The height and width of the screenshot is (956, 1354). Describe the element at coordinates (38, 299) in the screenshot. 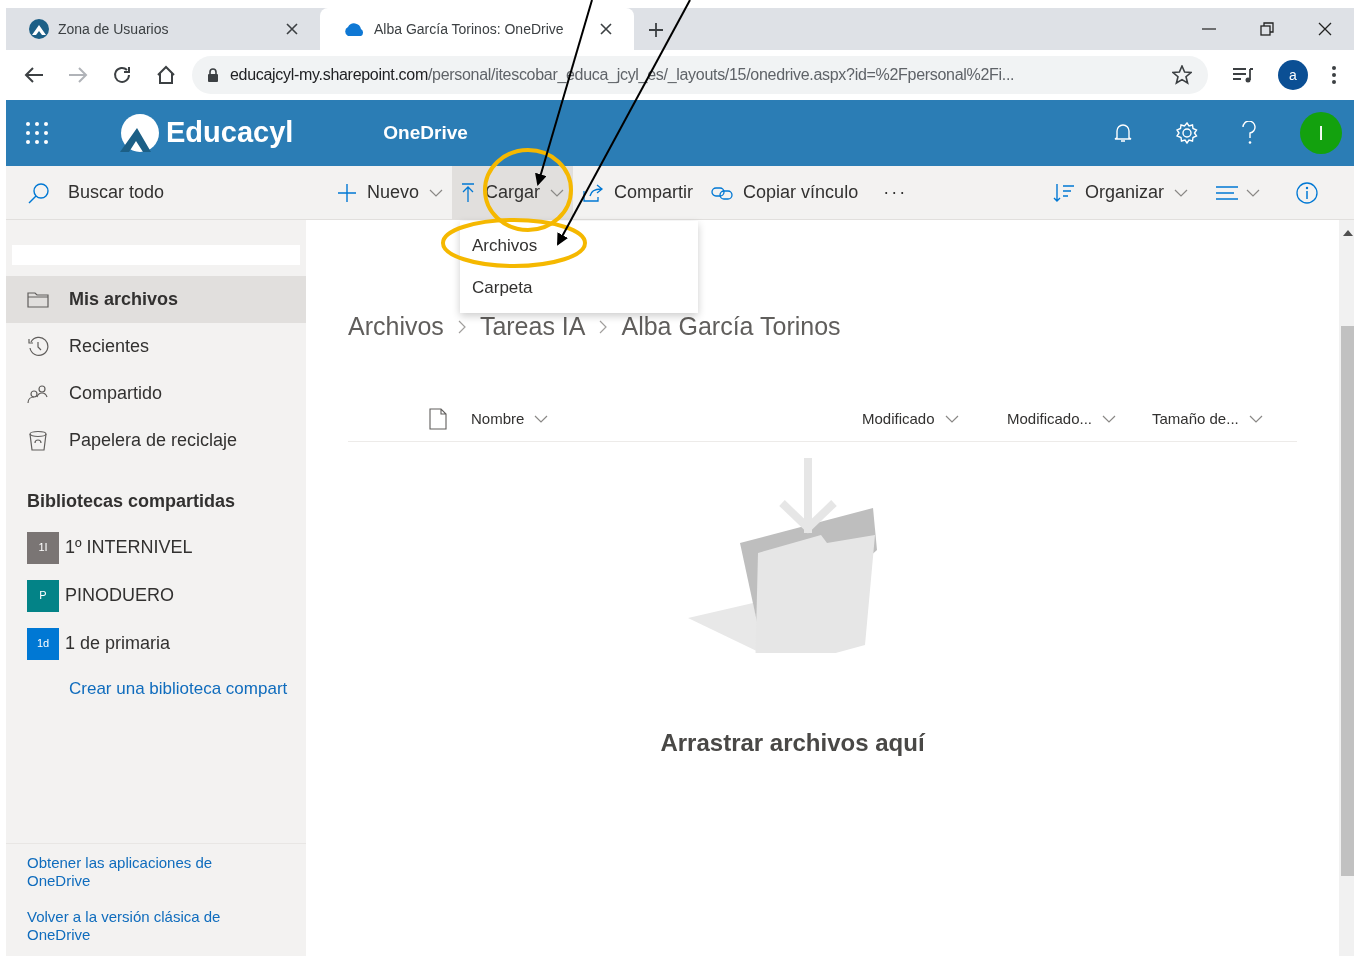

I see `folder-icon` at that location.